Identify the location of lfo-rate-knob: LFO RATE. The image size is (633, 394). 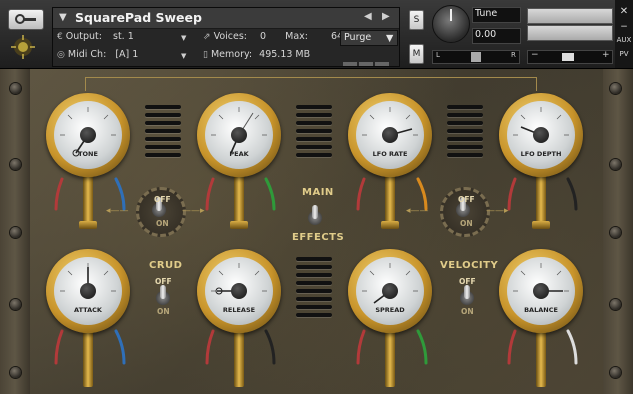
(390, 135).